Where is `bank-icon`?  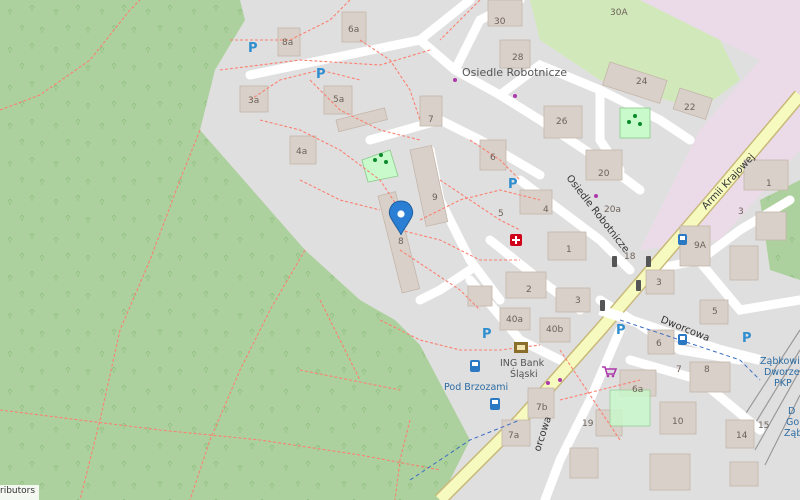 bank-icon is located at coordinates (521, 347).